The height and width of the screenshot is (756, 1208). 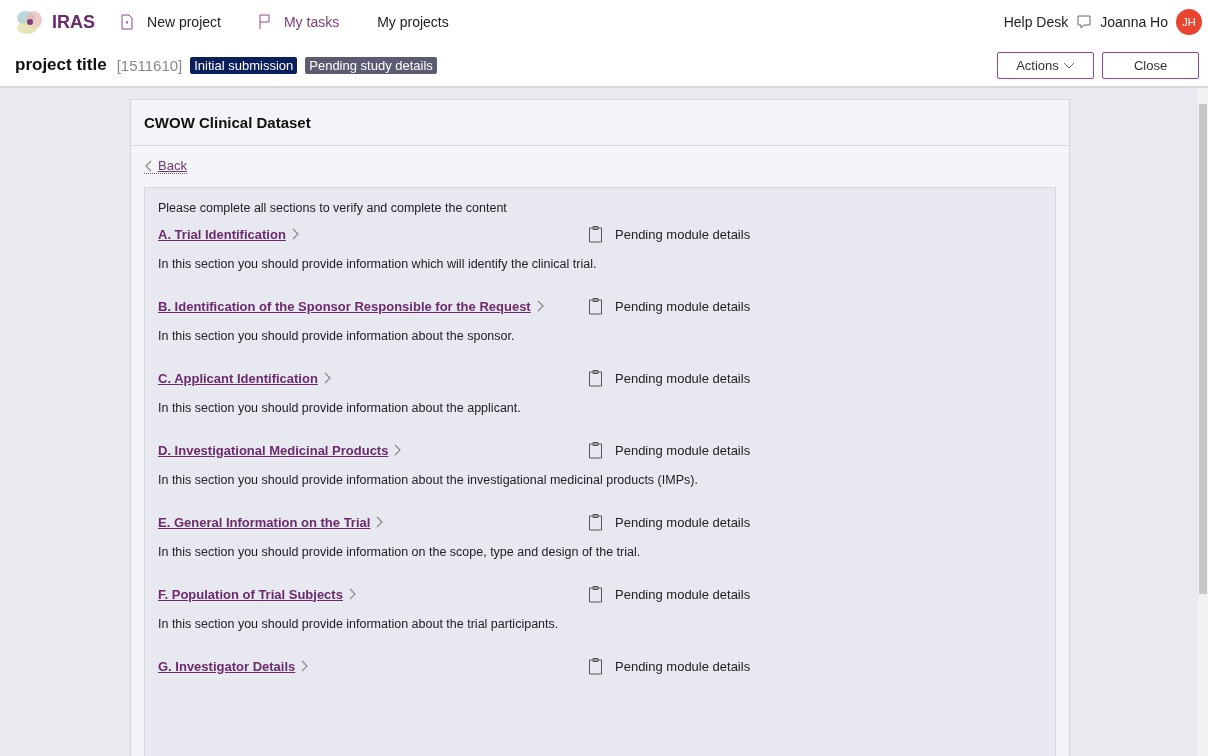 What do you see at coordinates (428, 480) in the screenshot?
I see `section-description: In this section you should provide information about the investigational medicinal products (IMPs).` at bounding box center [428, 480].